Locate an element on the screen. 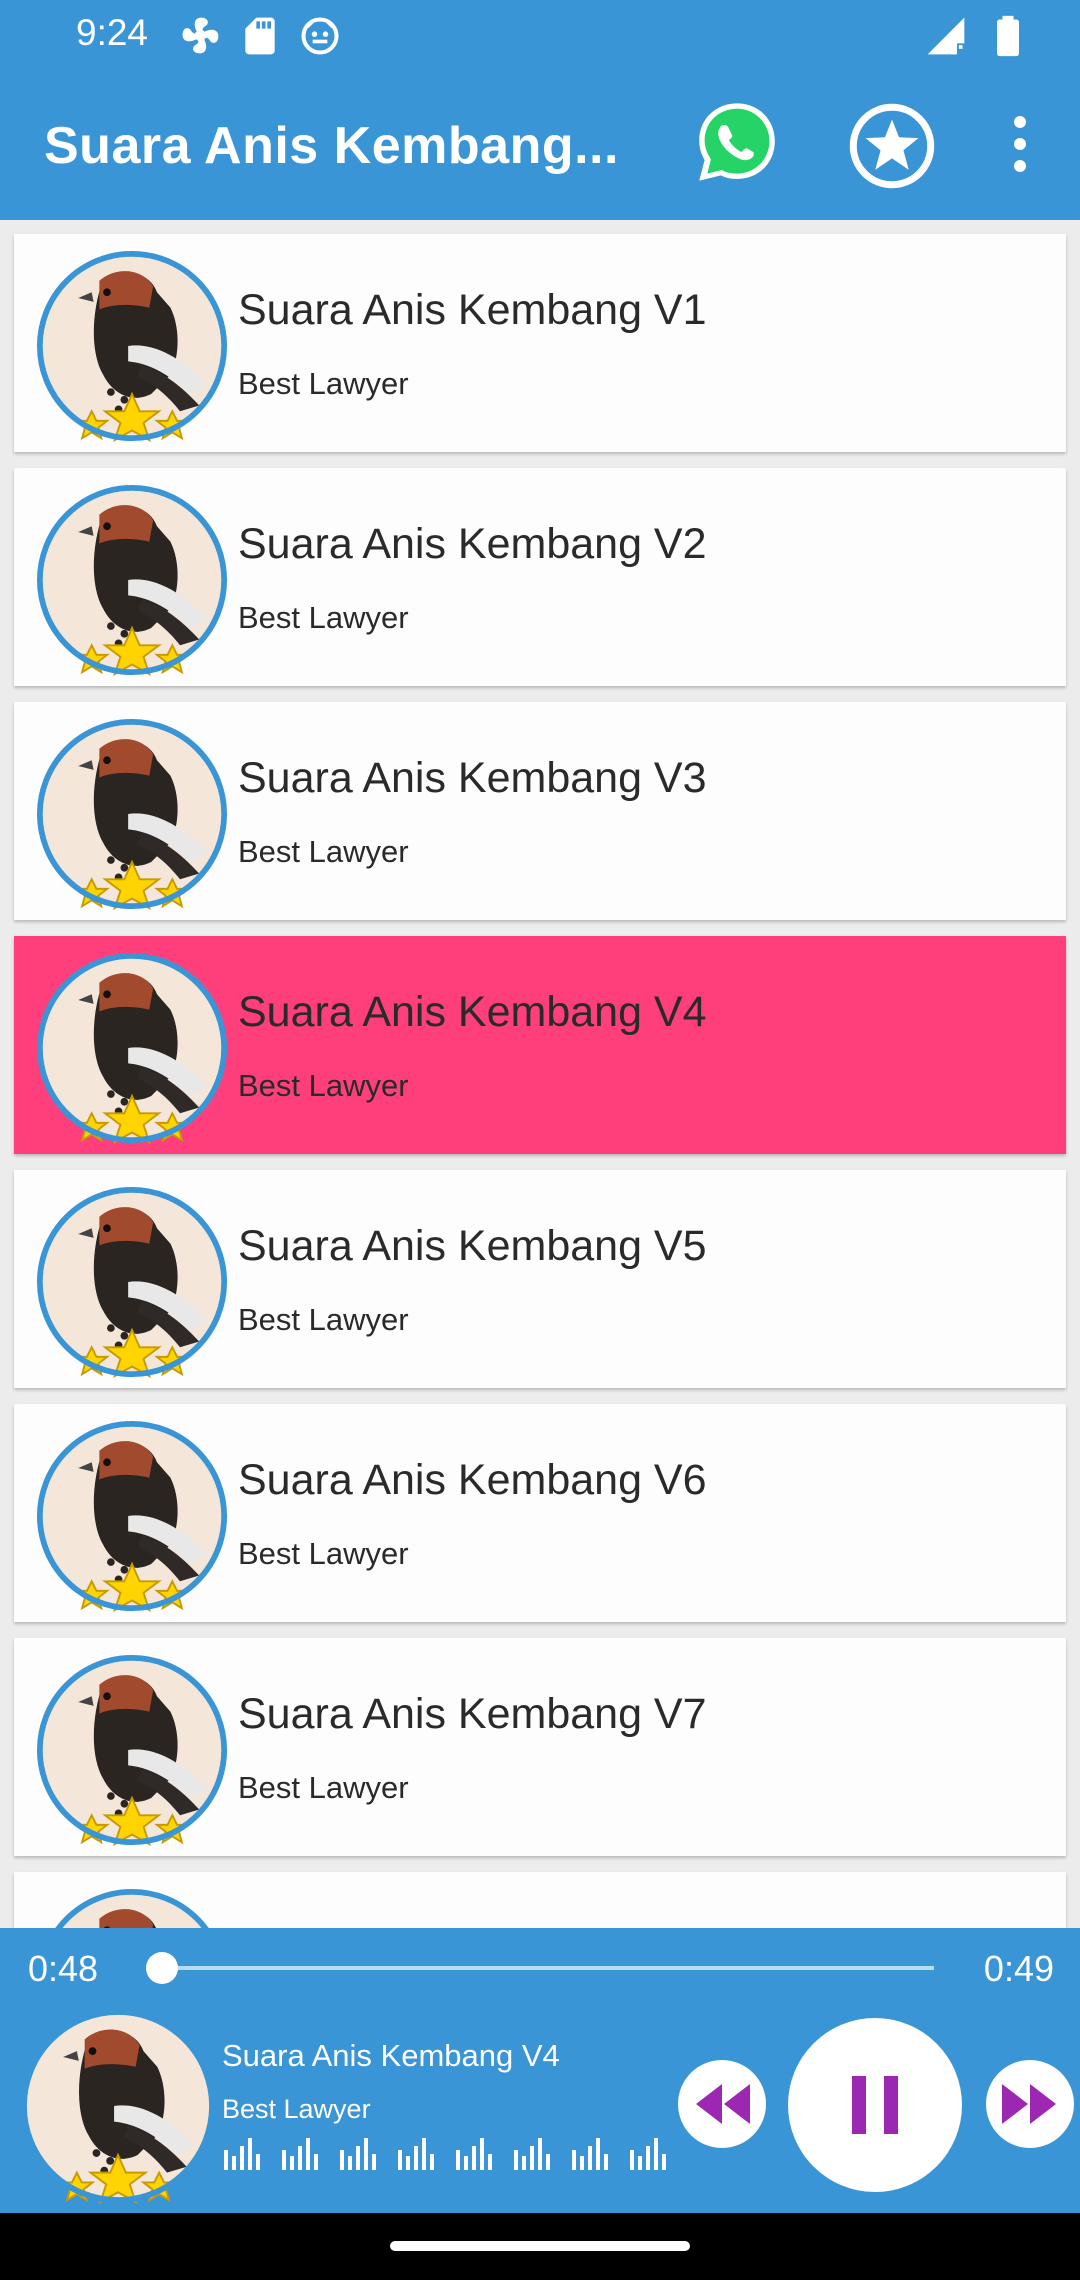  rewind-button is located at coordinates (722, 2104).